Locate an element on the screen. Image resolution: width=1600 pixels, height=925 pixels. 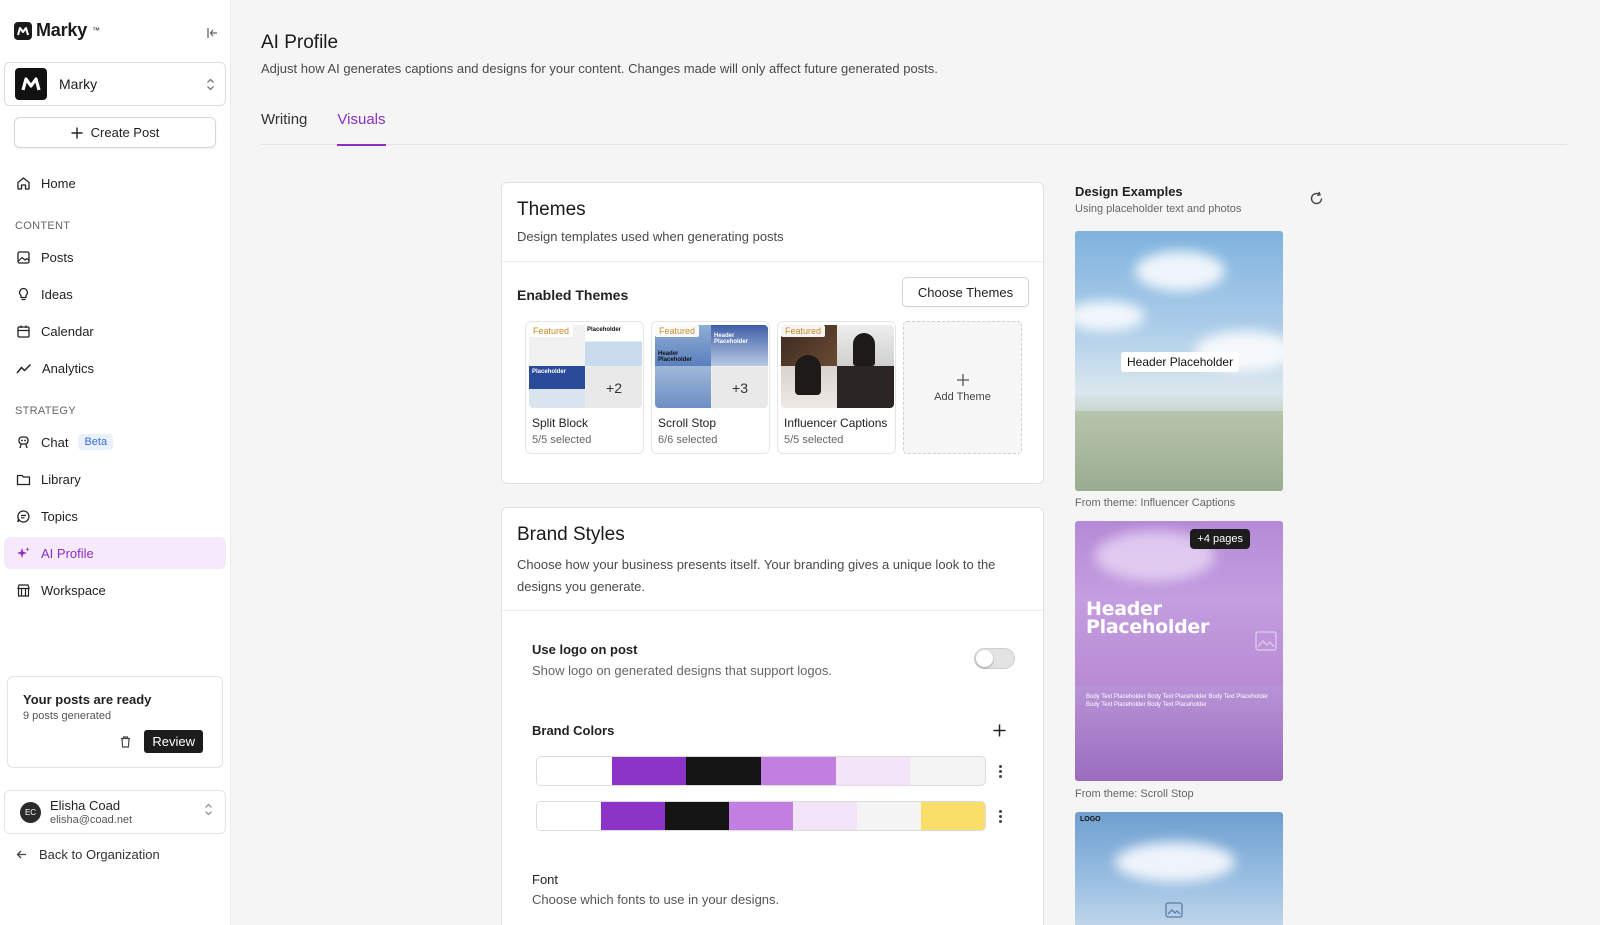
folder-icon is located at coordinates (23, 479).